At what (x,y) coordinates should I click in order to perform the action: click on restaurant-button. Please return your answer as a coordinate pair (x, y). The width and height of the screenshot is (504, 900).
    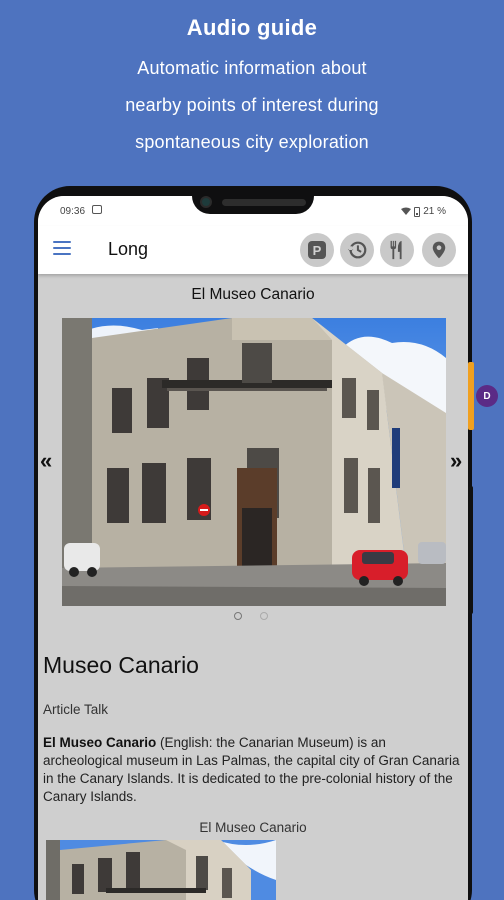
    Looking at the image, I should click on (397, 250).